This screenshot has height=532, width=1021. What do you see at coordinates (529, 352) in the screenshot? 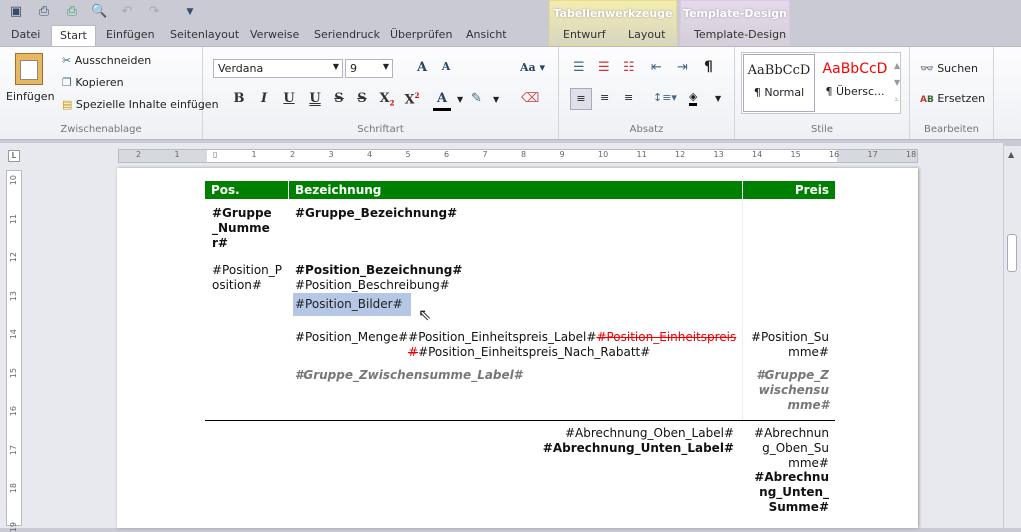
I see `position-discount-line: ##Position_Einheitspreis_Nach_Rabatt#` at bounding box center [529, 352].